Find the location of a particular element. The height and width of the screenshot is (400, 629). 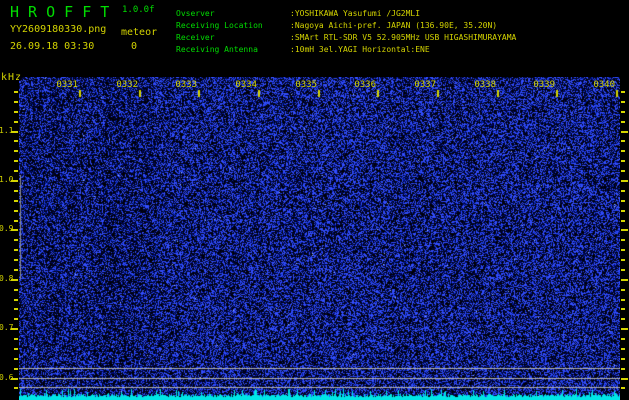

app-title: H R O F F T is located at coordinates (60, 12).